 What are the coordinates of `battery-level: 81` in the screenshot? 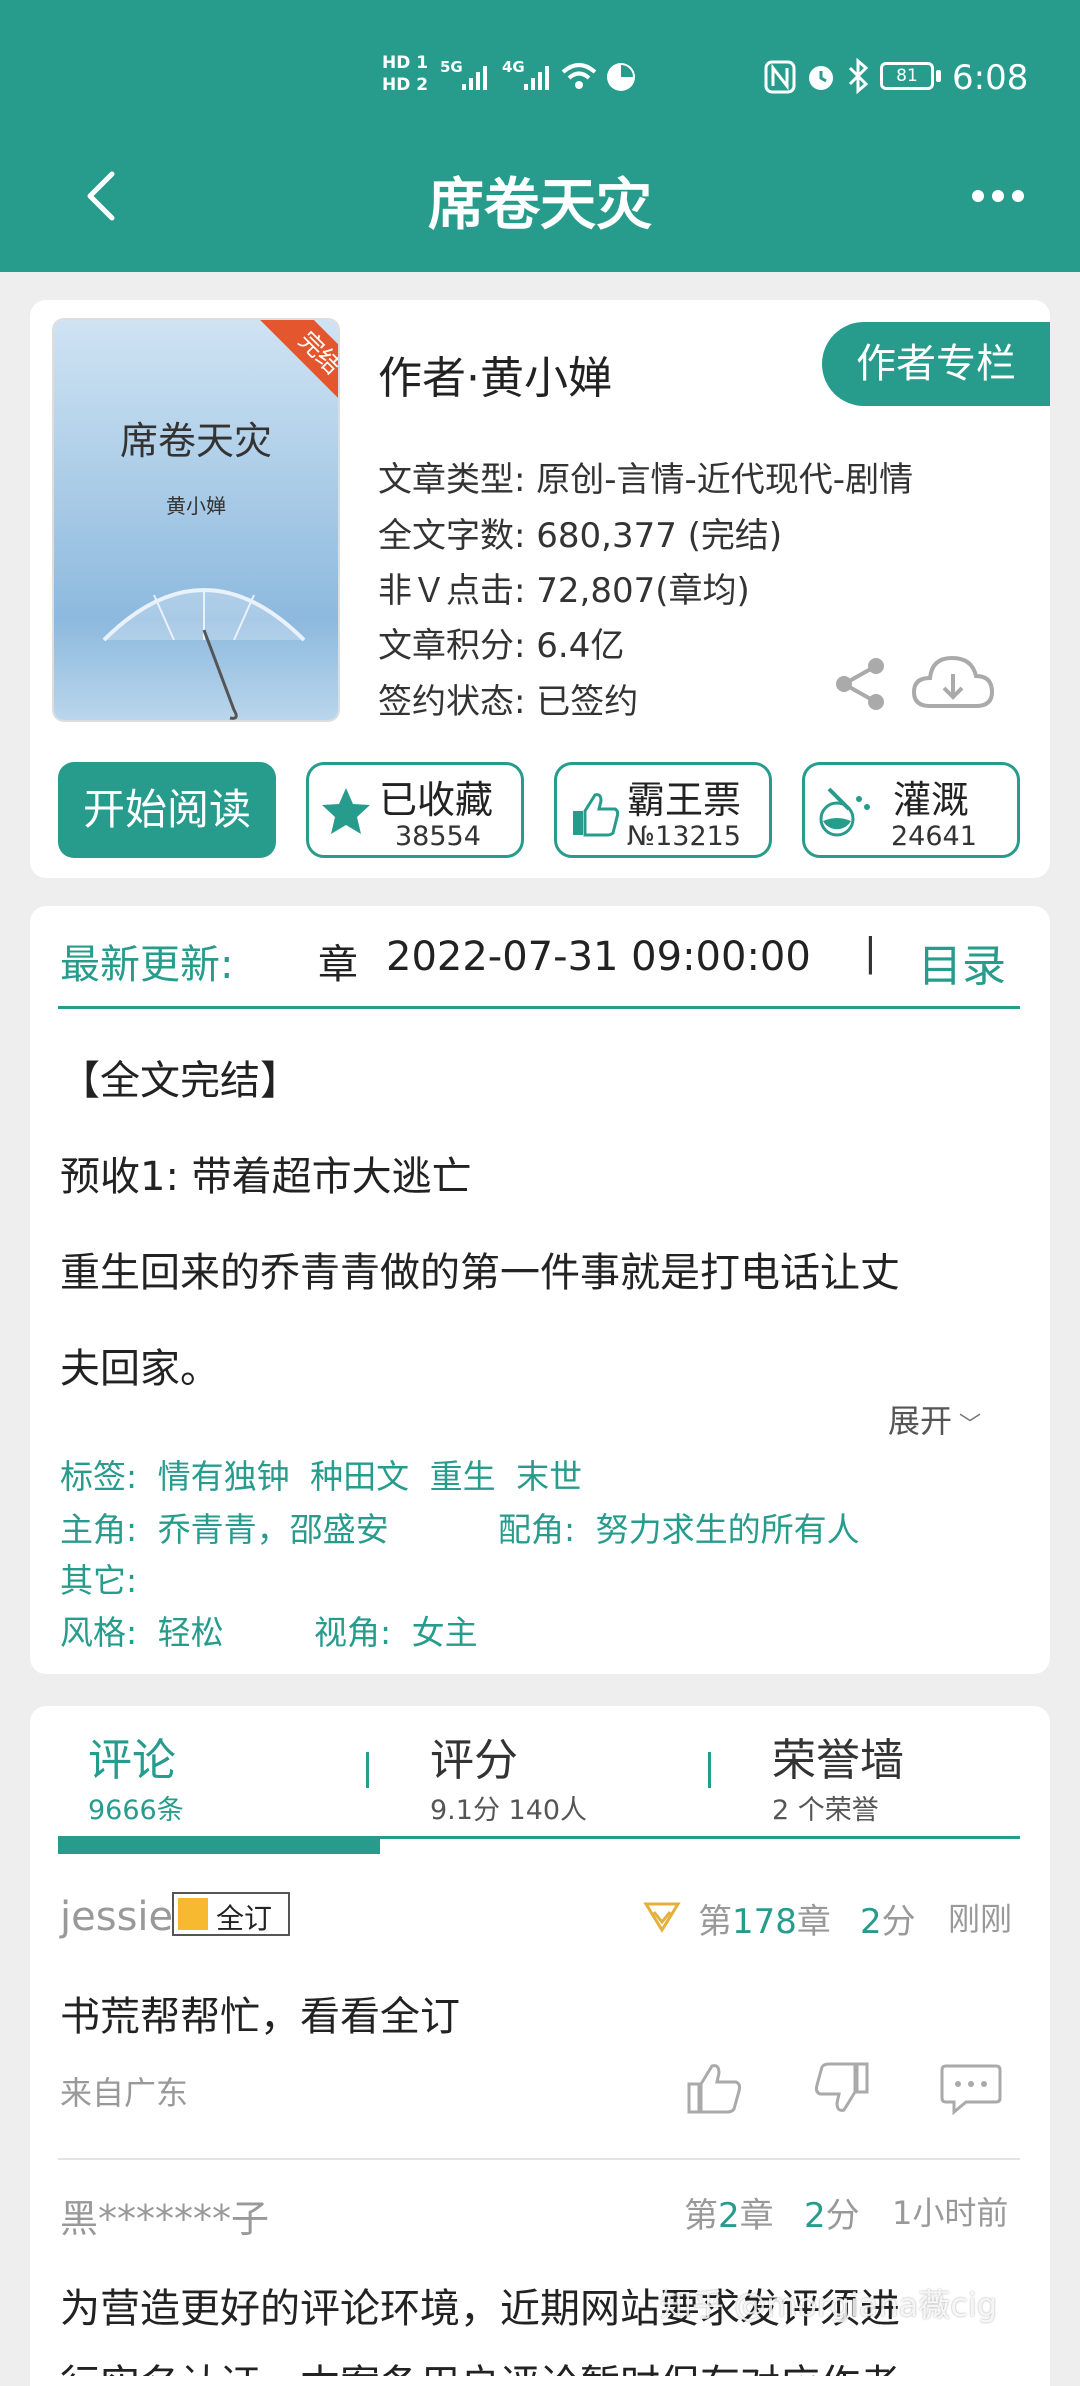 It's located at (907, 76).